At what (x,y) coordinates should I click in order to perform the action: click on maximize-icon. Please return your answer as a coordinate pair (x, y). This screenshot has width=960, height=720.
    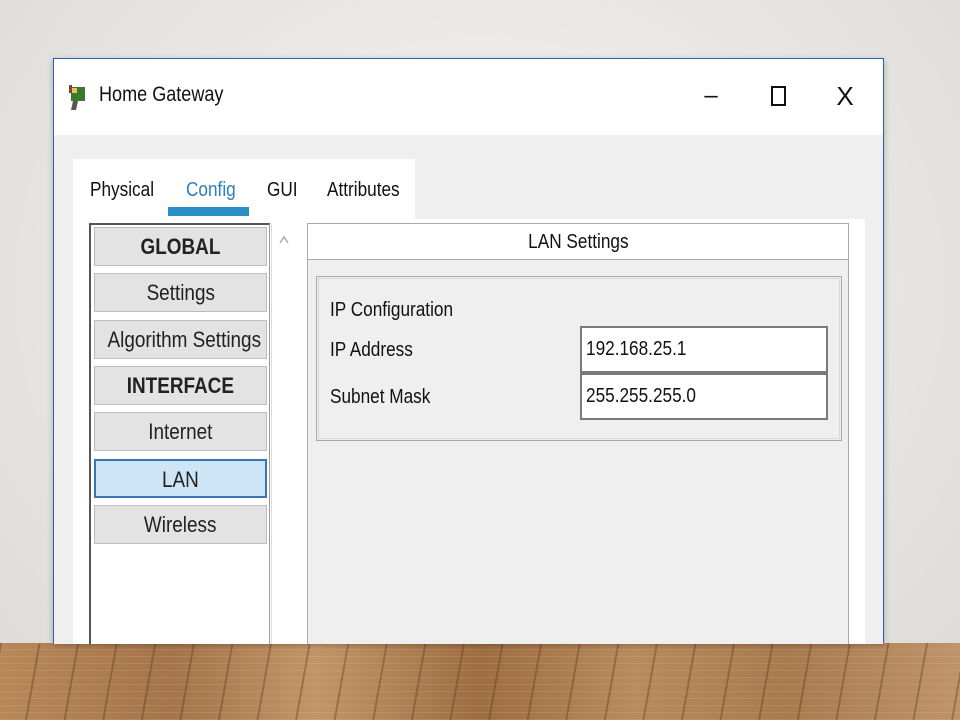
    Looking at the image, I should click on (778, 96).